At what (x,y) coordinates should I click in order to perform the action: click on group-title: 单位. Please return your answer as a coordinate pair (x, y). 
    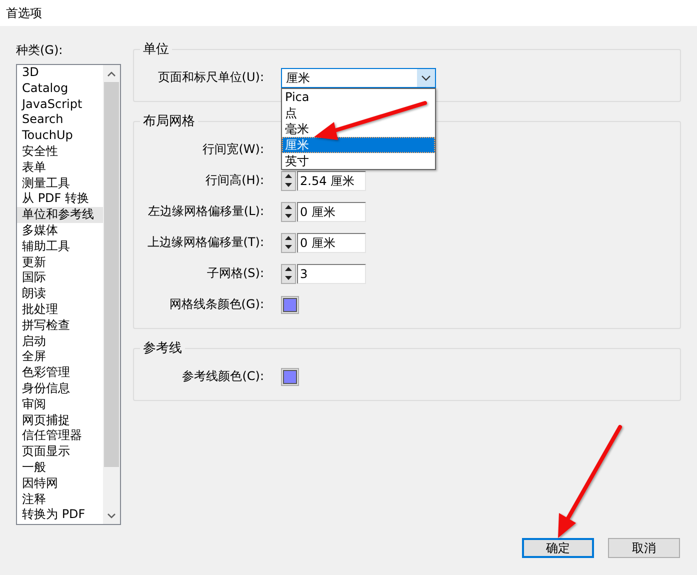
    Looking at the image, I should click on (156, 49).